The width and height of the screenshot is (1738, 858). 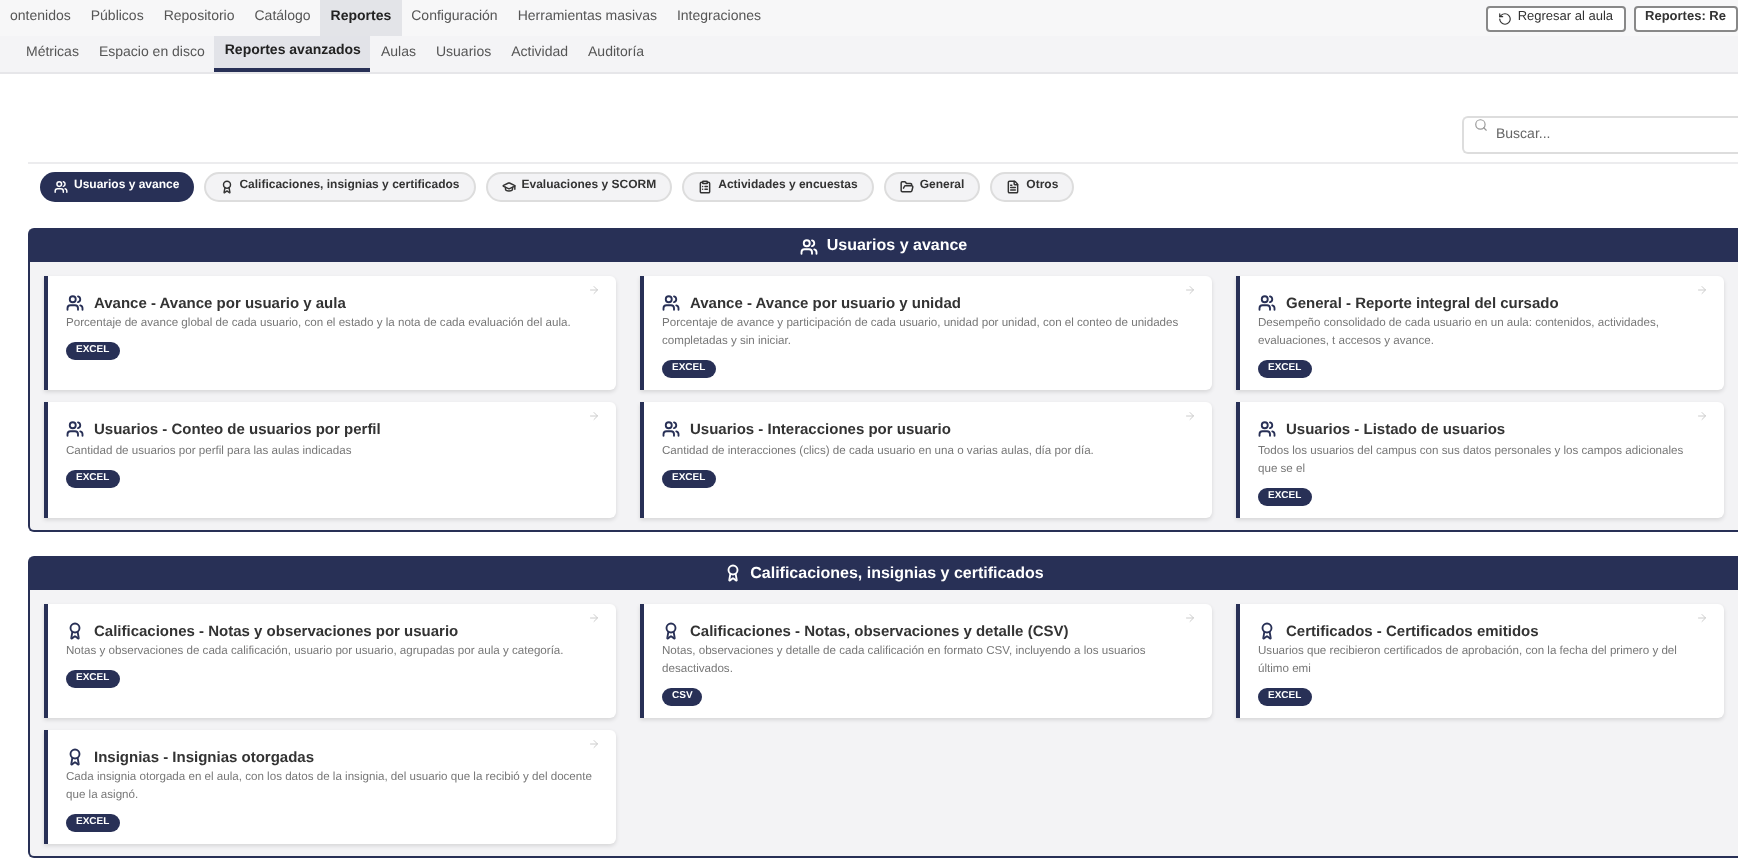 What do you see at coordinates (897, 573) in the screenshot?
I see `section-title: Calificaciones, insignias y certificados` at bounding box center [897, 573].